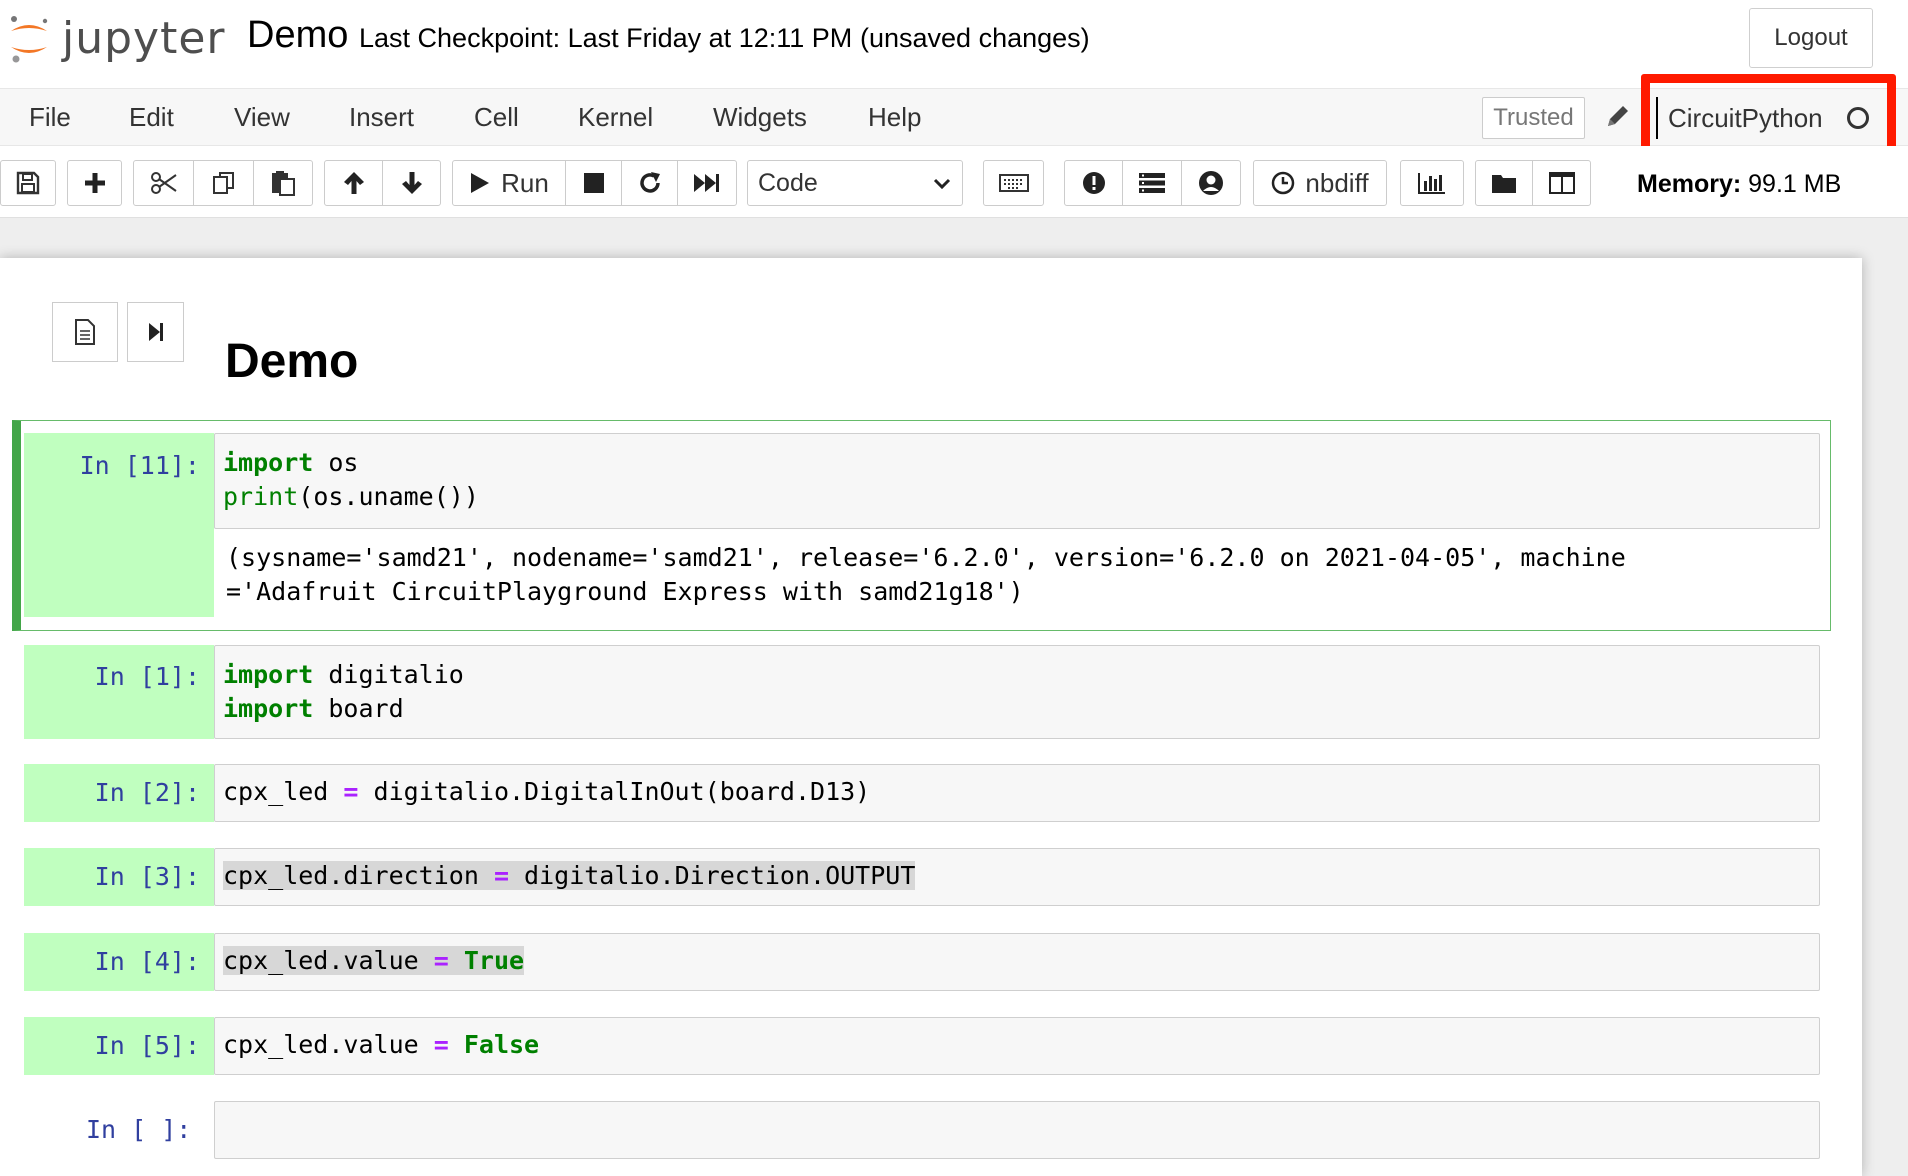 The image size is (1908, 1176). I want to click on chevron-down-icon, so click(942, 184).